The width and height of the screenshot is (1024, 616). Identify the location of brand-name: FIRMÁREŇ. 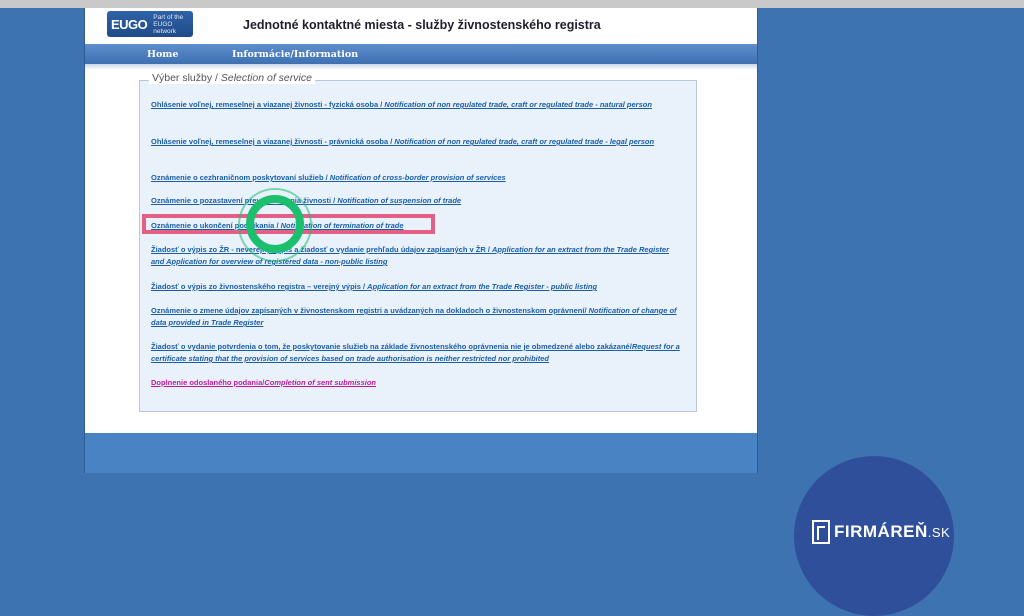
(881, 531).